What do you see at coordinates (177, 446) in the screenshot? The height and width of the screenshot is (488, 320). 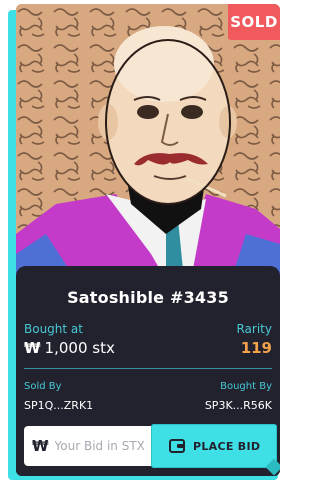 I see `wallet-icon` at bounding box center [177, 446].